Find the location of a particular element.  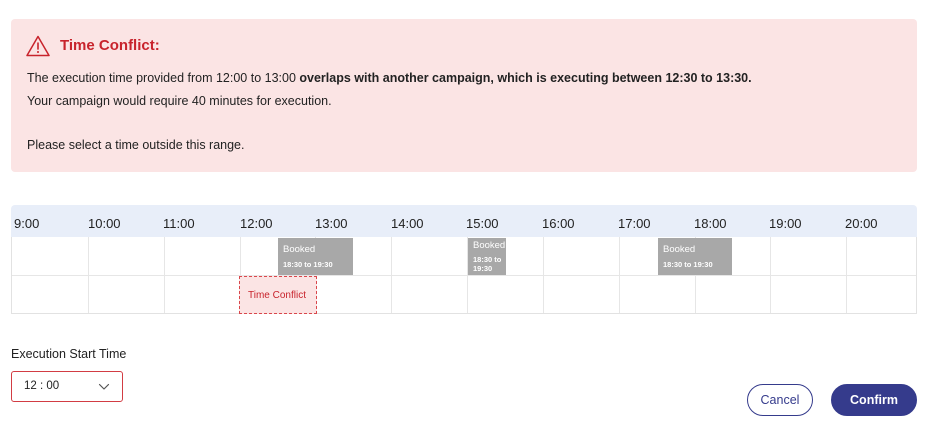

alert-title: Time Conflict: is located at coordinates (110, 45).